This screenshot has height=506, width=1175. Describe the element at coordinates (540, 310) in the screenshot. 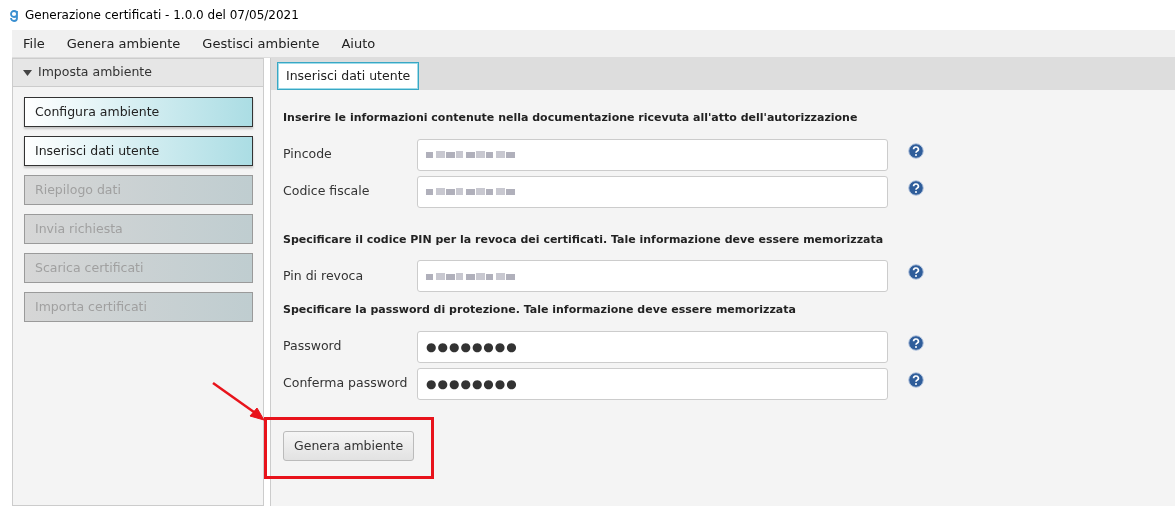

I see `section-heading: Specificare la password di protezione. Tale informazione deve essere memorizzata` at that location.